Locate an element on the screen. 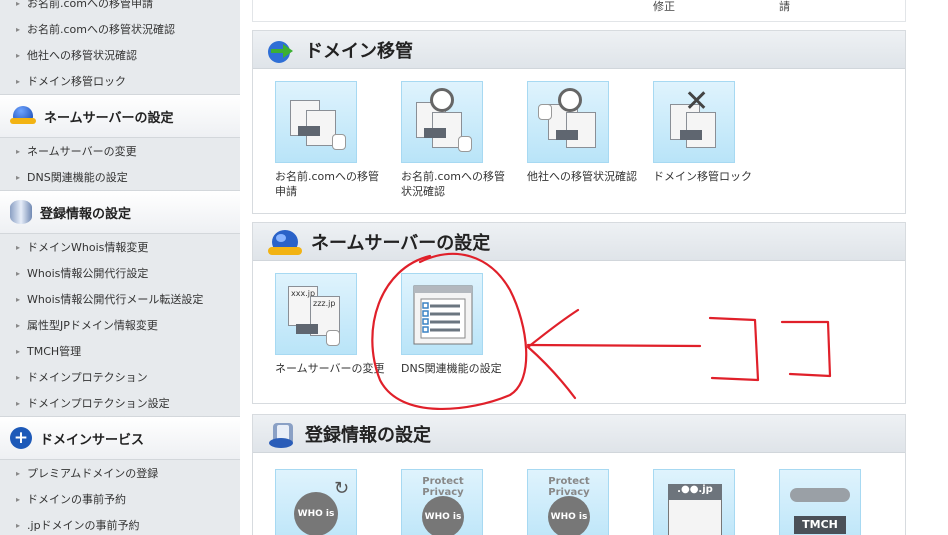  panel-migration-header: ドメイン移管 is located at coordinates (579, 50).